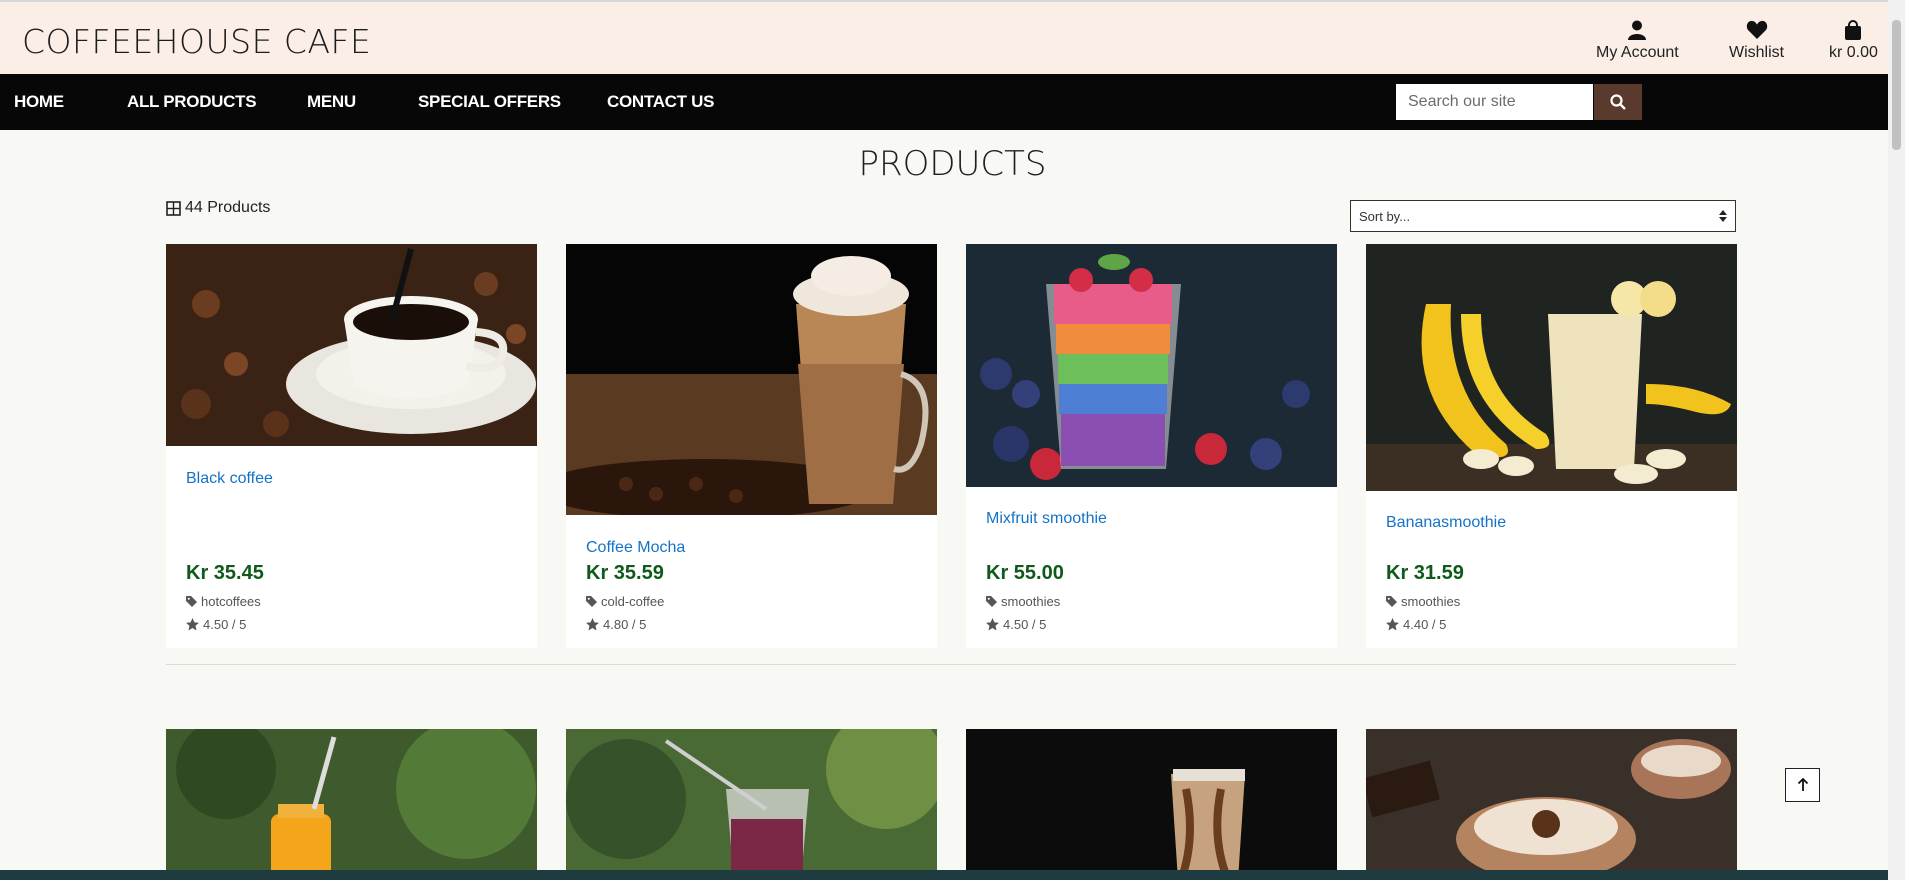 The height and width of the screenshot is (880, 1905). Describe the element at coordinates (1853, 30) in the screenshot. I see `shopping-bag-icon` at that location.